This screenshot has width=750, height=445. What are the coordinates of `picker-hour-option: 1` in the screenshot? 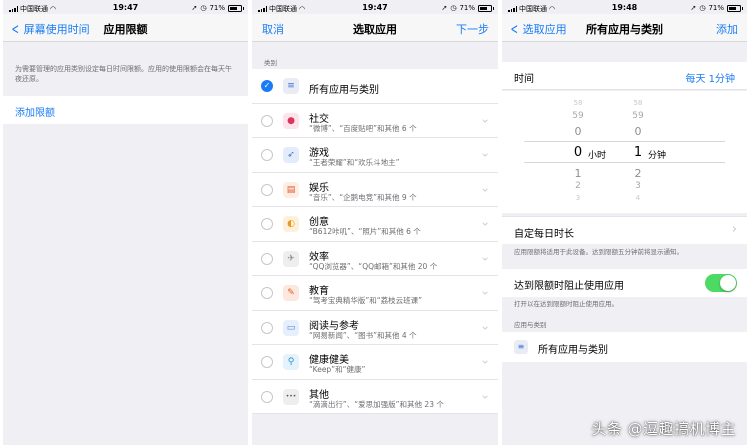 It's located at (578, 173).